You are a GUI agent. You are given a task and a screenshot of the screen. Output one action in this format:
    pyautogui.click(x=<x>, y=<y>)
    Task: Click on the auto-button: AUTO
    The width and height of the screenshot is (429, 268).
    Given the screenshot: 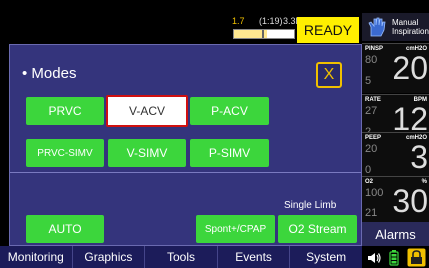 What is the action you would take?
    pyautogui.click(x=65, y=229)
    